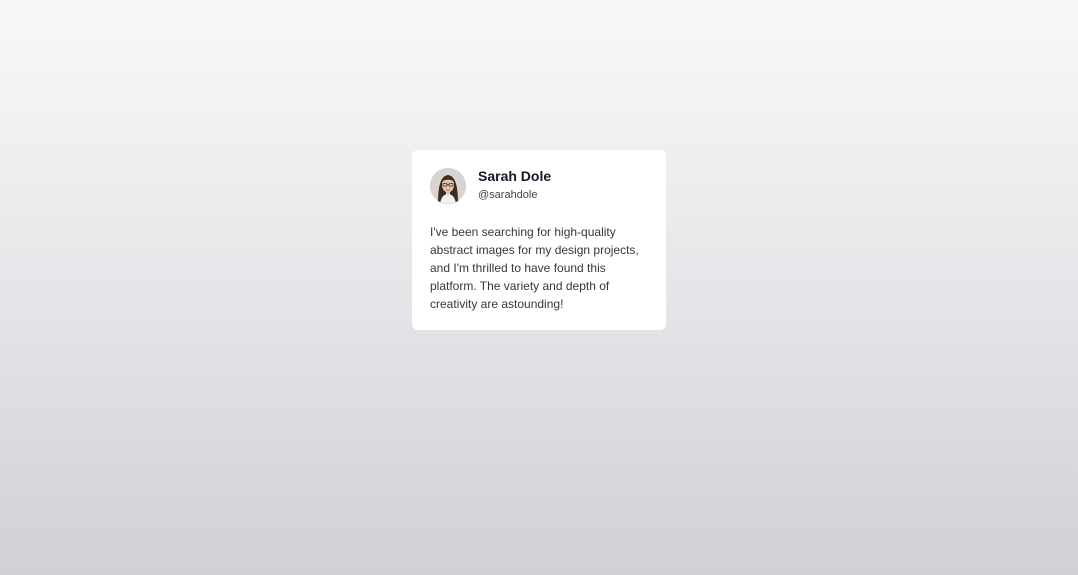 The width and height of the screenshot is (1078, 575). Describe the element at coordinates (508, 195) in the screenshot. I see `user-handle: @sarahdole` at that location.